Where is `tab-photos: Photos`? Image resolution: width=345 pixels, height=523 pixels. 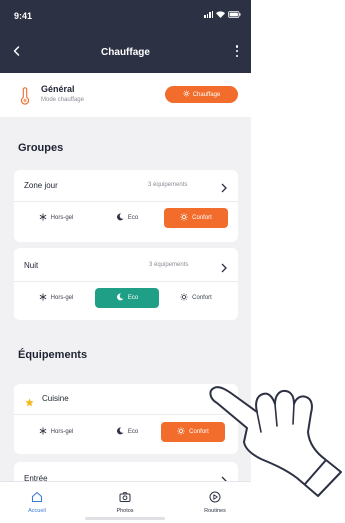 tab-photos: Photos is located at coordinates (125, 502).